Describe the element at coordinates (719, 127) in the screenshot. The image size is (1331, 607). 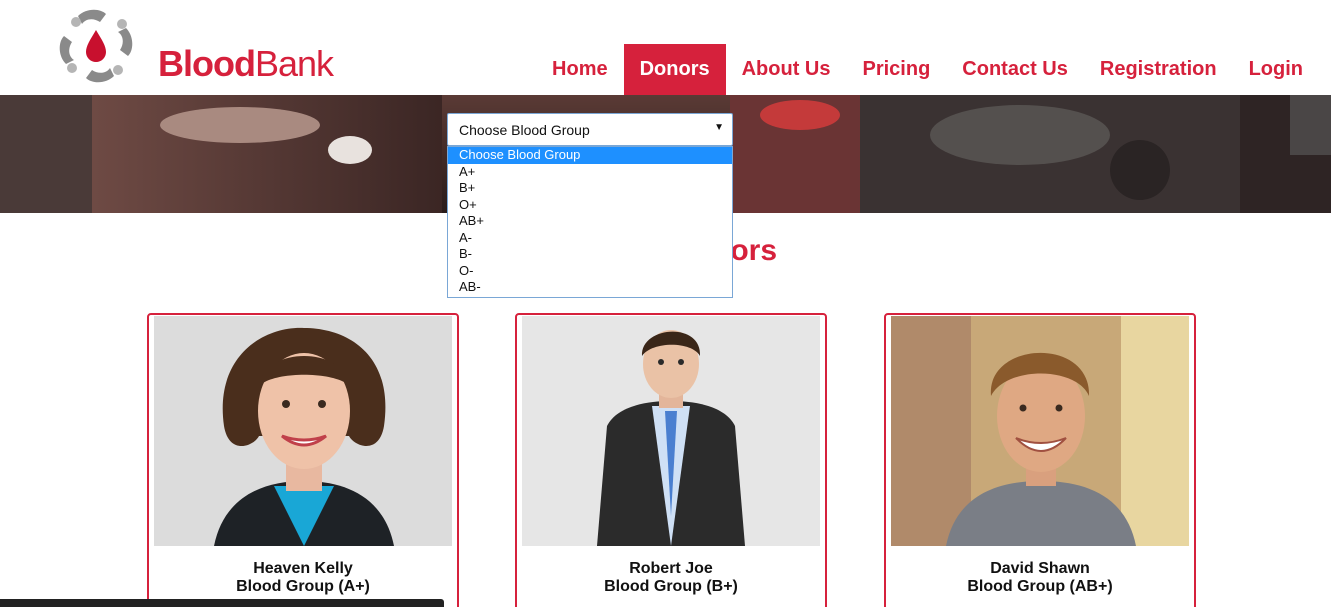
I see `chevron-down-icon: ▼` at that location.